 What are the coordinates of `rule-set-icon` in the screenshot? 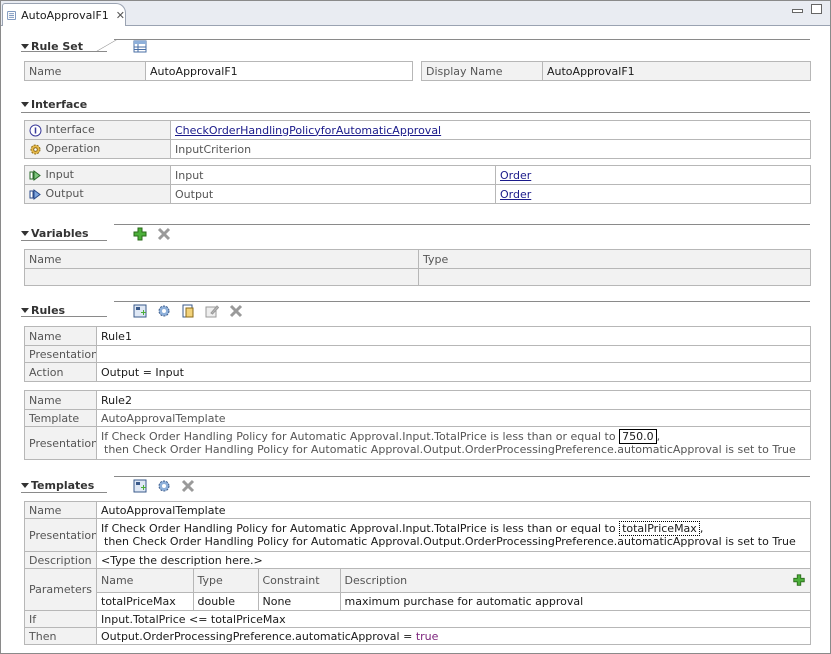 It's located at (11, 15).